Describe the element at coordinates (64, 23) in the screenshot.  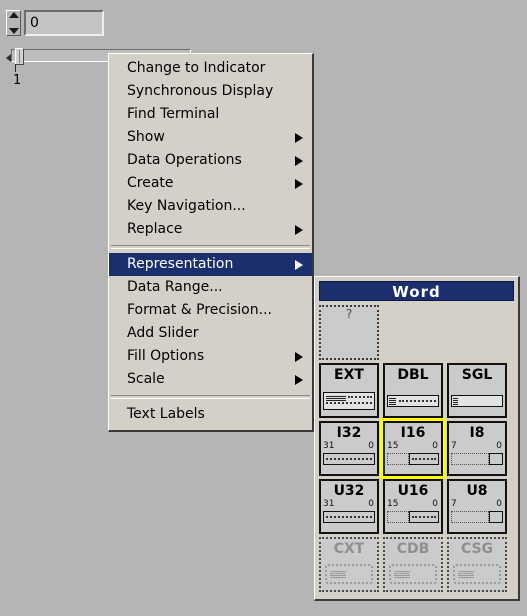
I see `numeric-value-field: 0` at that location.